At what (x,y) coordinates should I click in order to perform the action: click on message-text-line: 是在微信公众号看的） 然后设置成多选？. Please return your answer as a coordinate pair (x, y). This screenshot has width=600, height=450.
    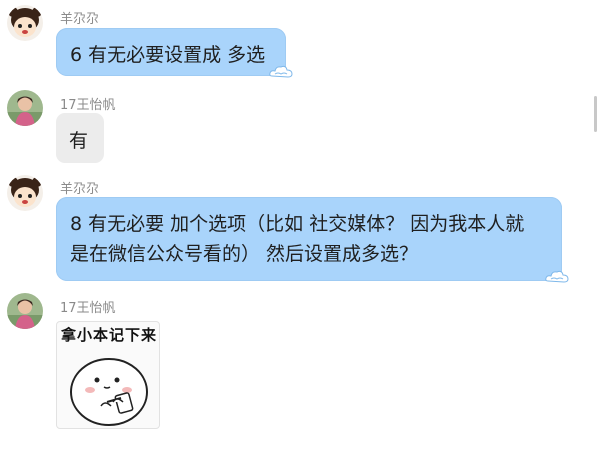
    Looking at the image, I should click on (244, 254).